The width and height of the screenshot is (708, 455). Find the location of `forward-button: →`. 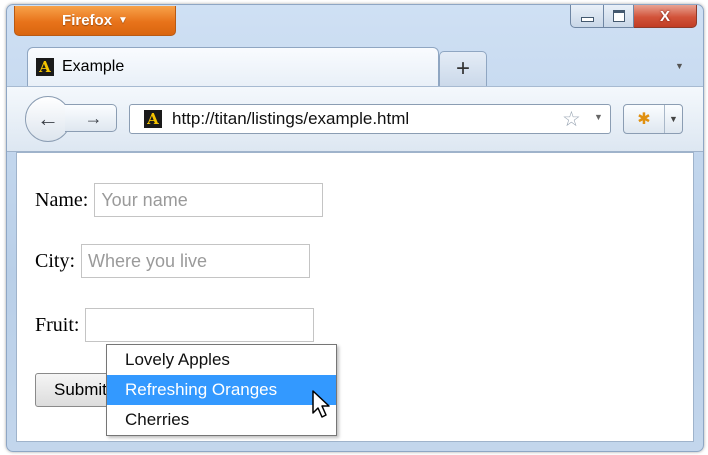

forward-button: → is located at coordinates (91, 118).